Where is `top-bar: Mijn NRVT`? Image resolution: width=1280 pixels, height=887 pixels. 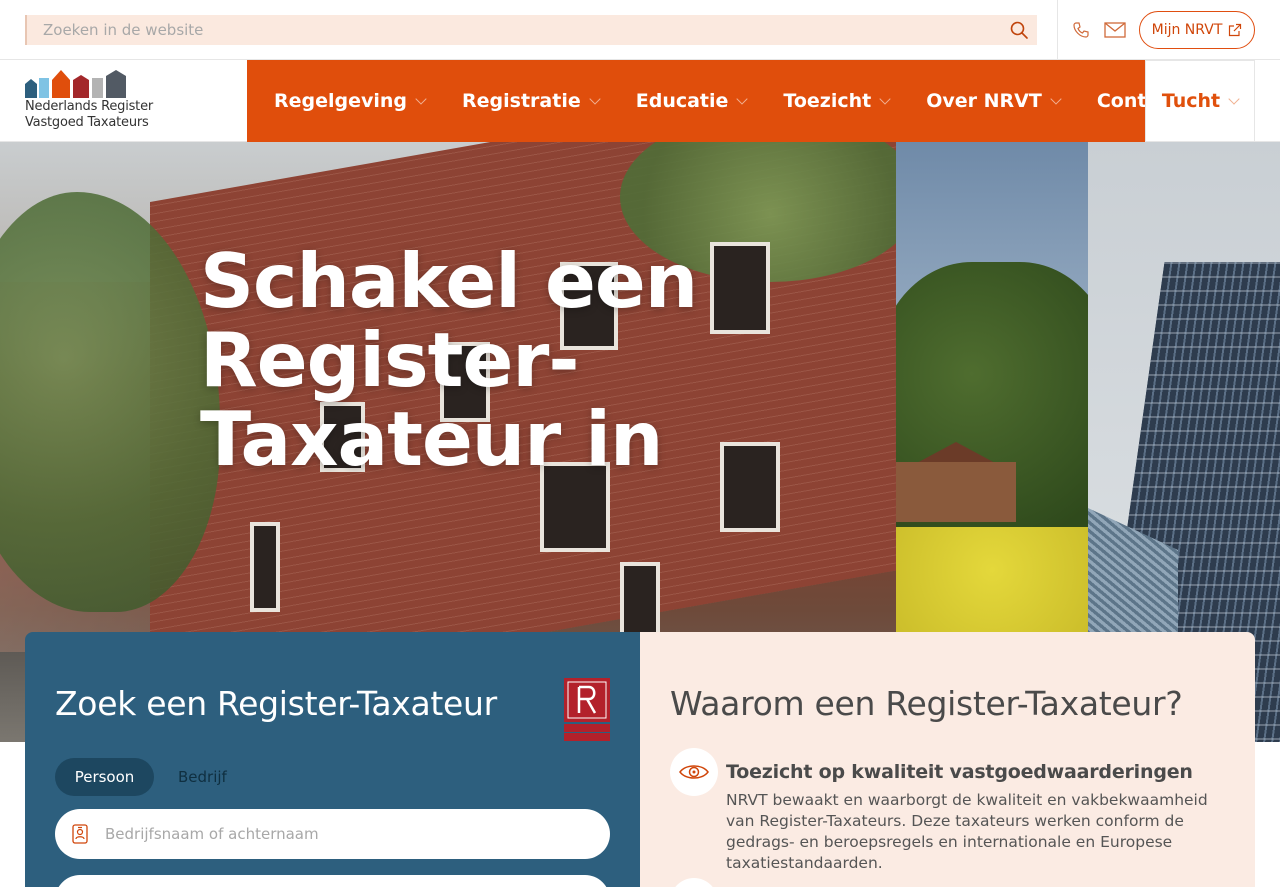 top-bar: Mijn NRVT is located at coordinates (640, 30).